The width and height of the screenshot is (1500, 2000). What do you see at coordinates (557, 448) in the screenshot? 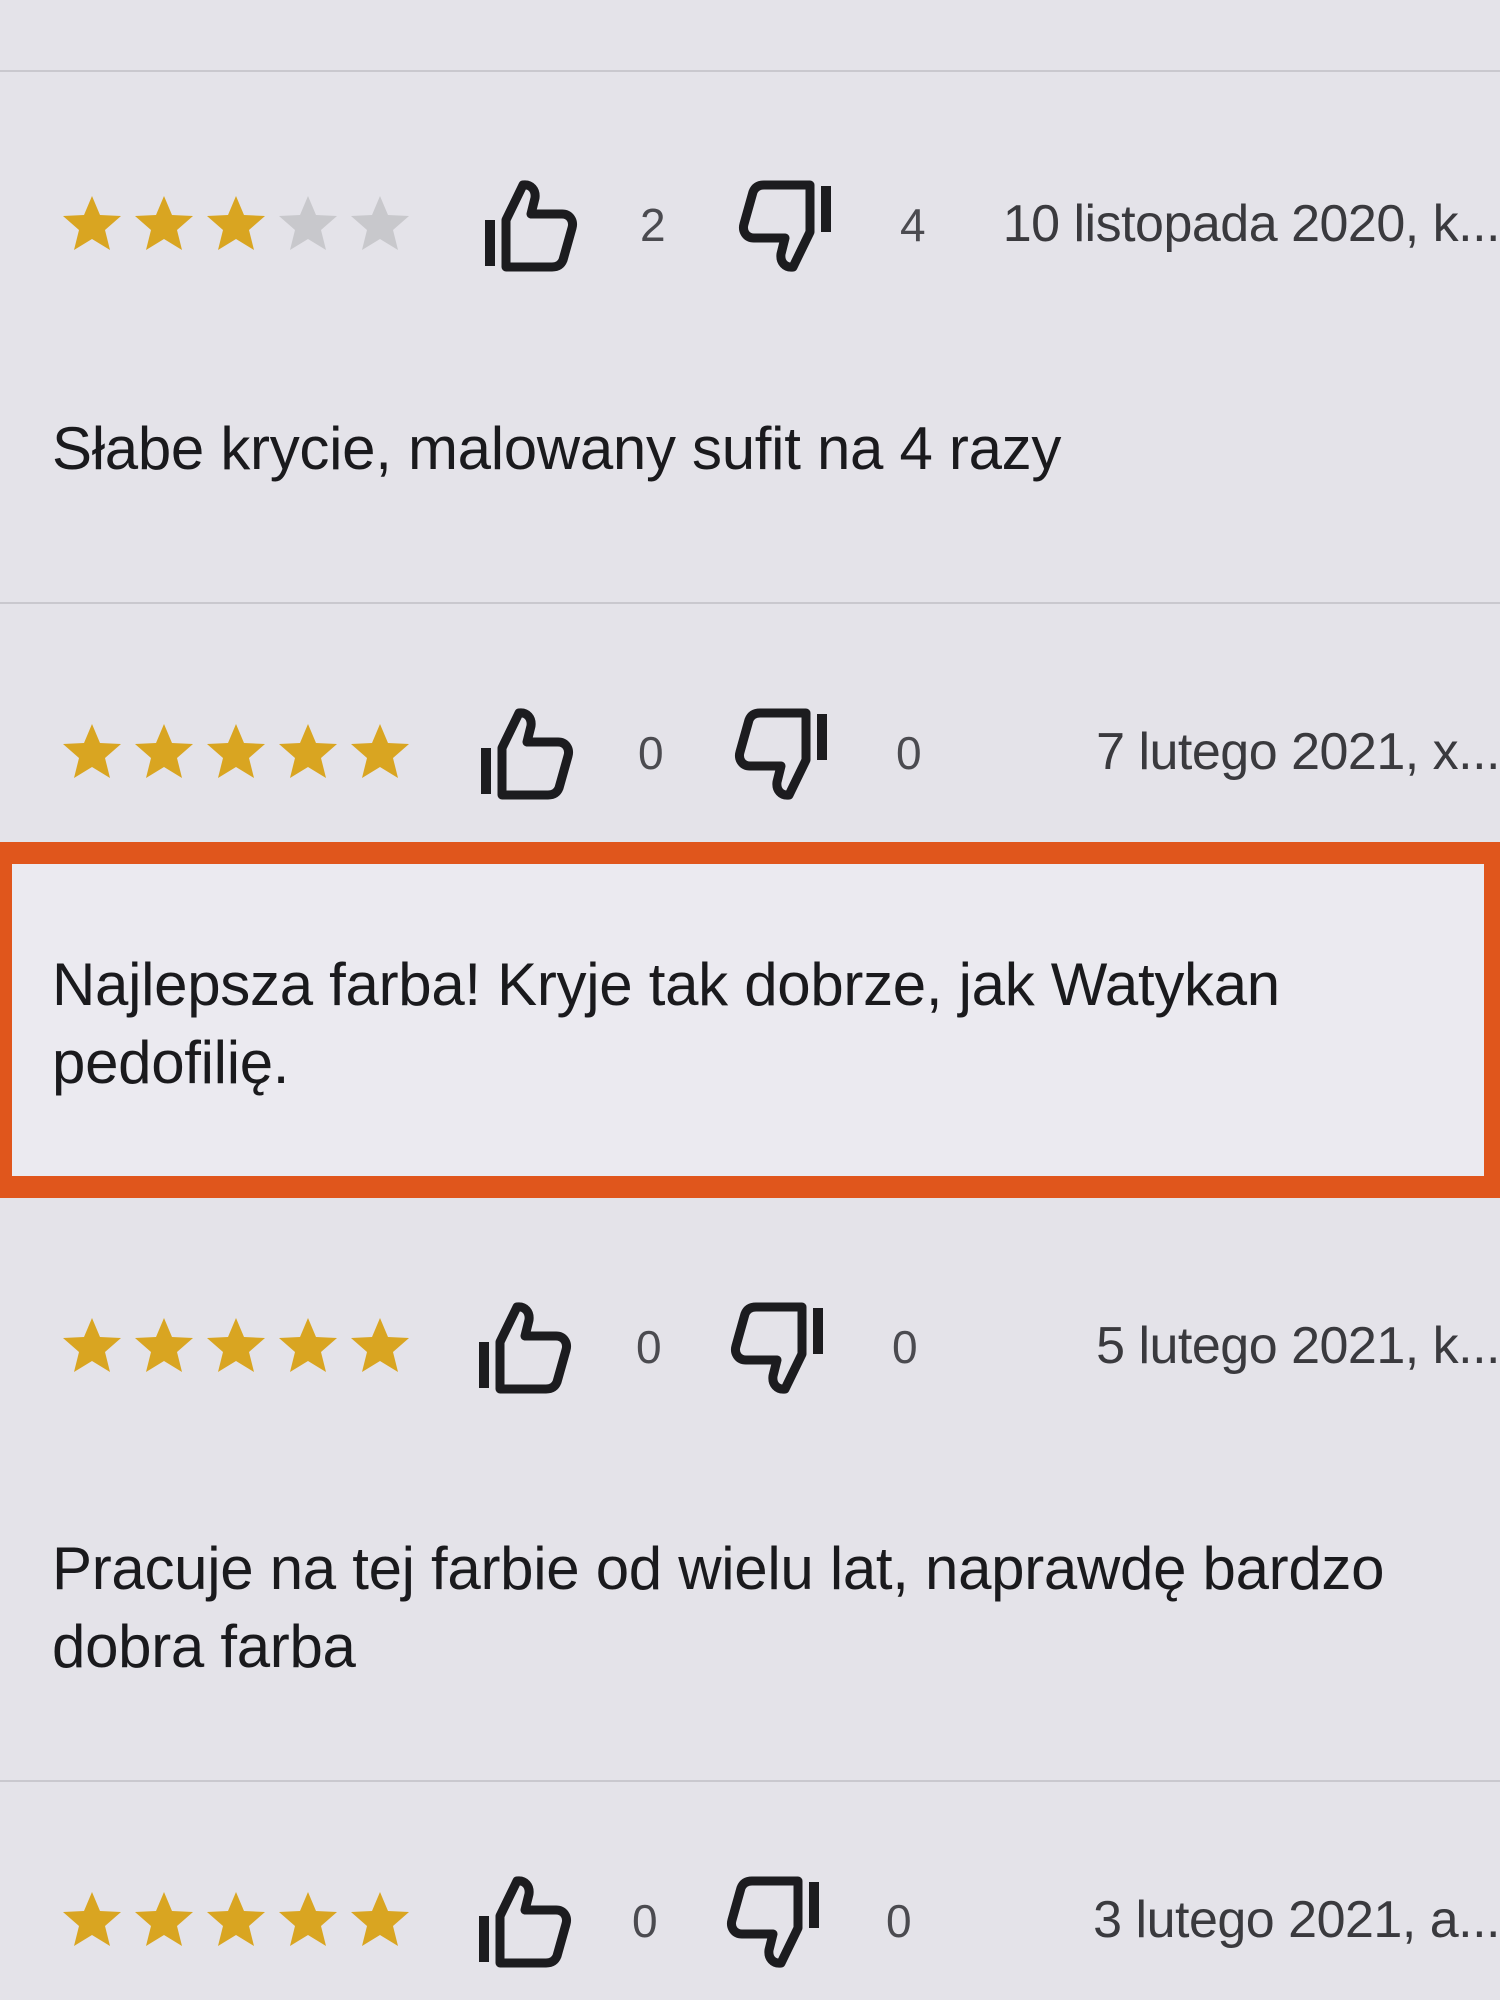
I see `review-text: Słabe krycie, malowany sufit na 4 razy` at bounding box center [557, 448].